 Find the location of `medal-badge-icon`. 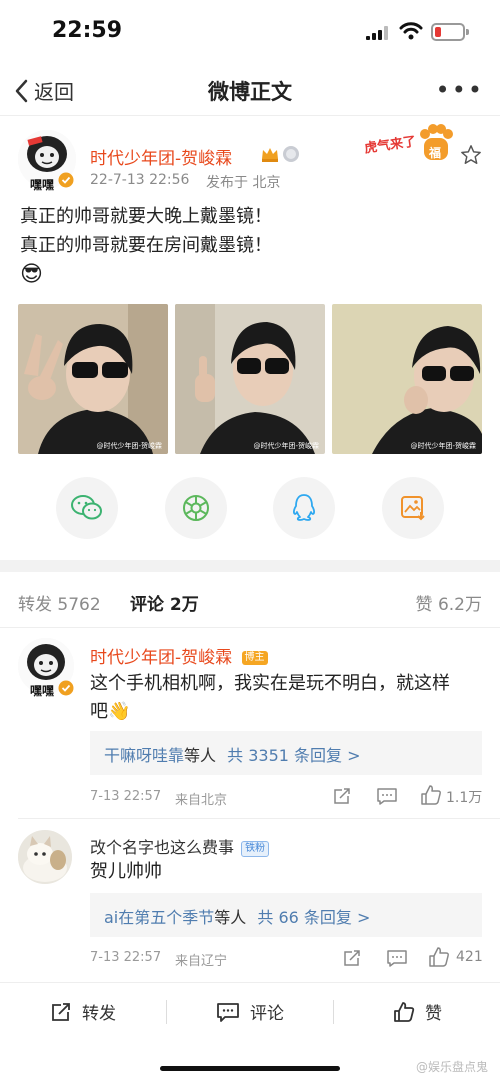

medal-badge-icon is located at coordinates (291, 154).